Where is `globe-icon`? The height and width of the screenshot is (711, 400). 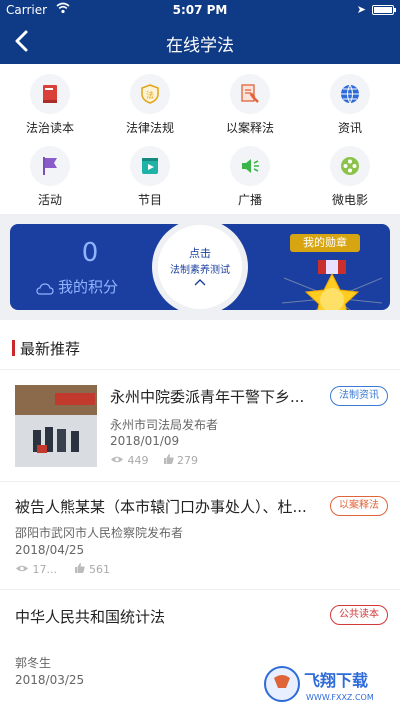 globe-icon is located at coordinates (350, 94).